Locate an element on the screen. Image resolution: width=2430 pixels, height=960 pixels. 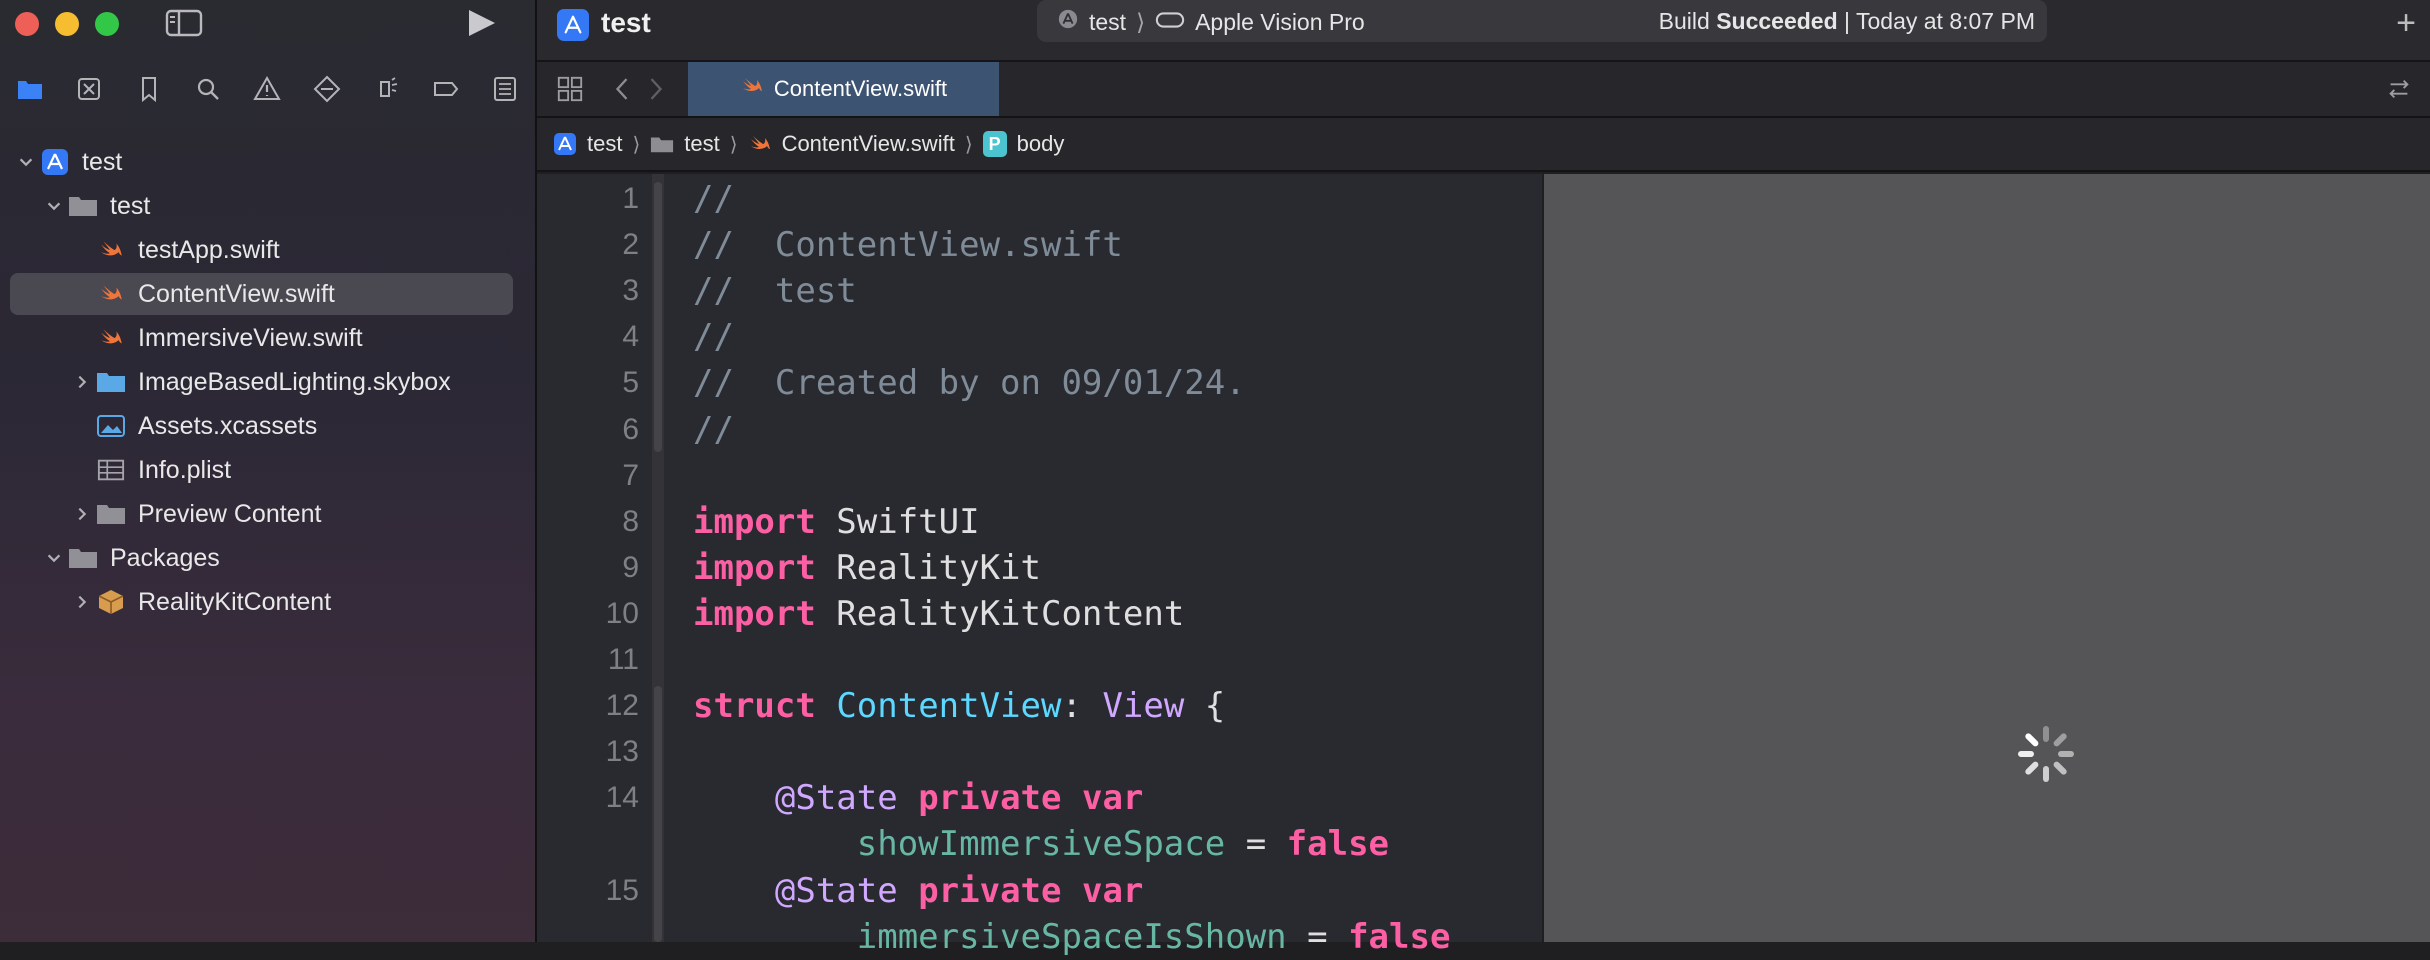
code-token: import is located at coordinates (754, 613).